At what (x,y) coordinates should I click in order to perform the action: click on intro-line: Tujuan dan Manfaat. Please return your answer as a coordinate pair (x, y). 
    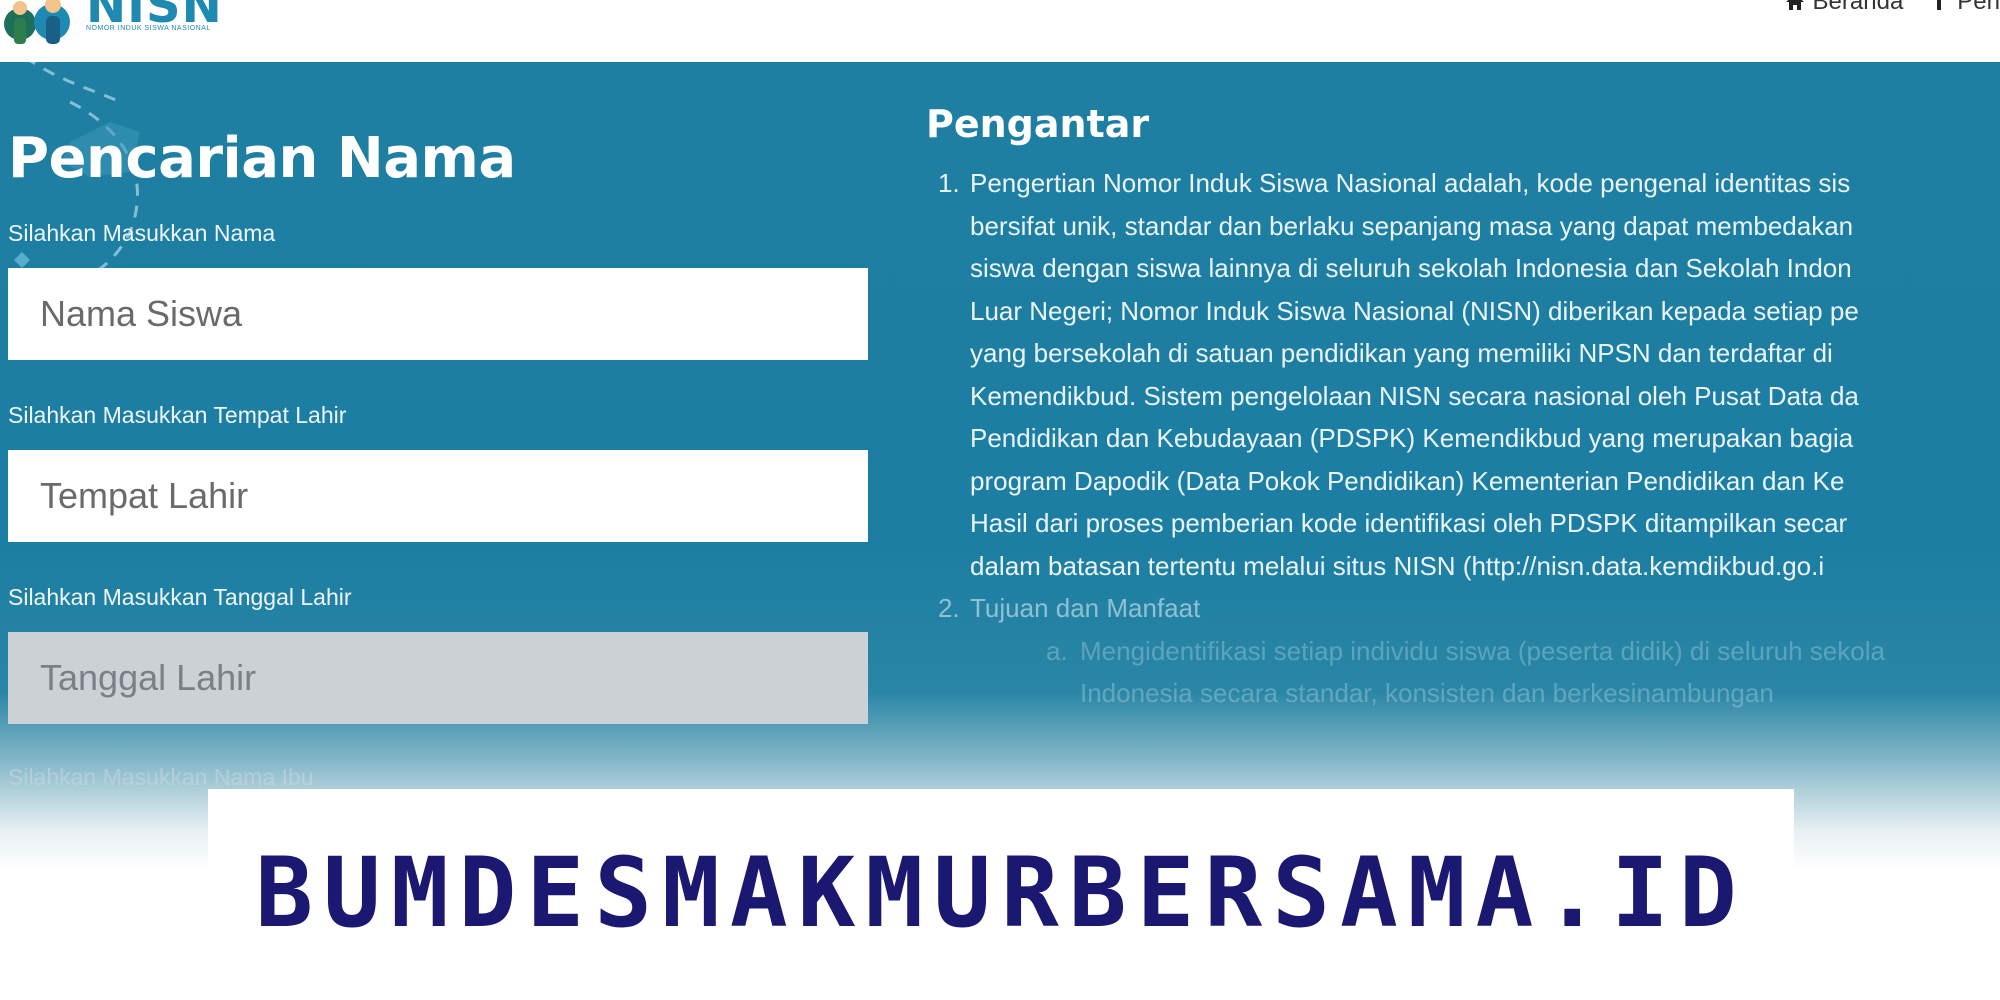
    Looking at the image, I should click on (1085, 608).